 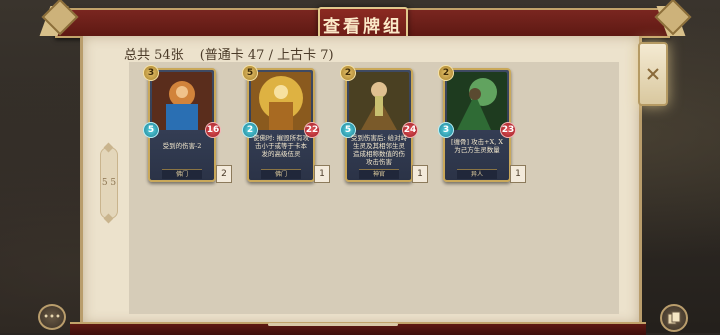 I want to click on deck-icon, so click(x=674, y=318).